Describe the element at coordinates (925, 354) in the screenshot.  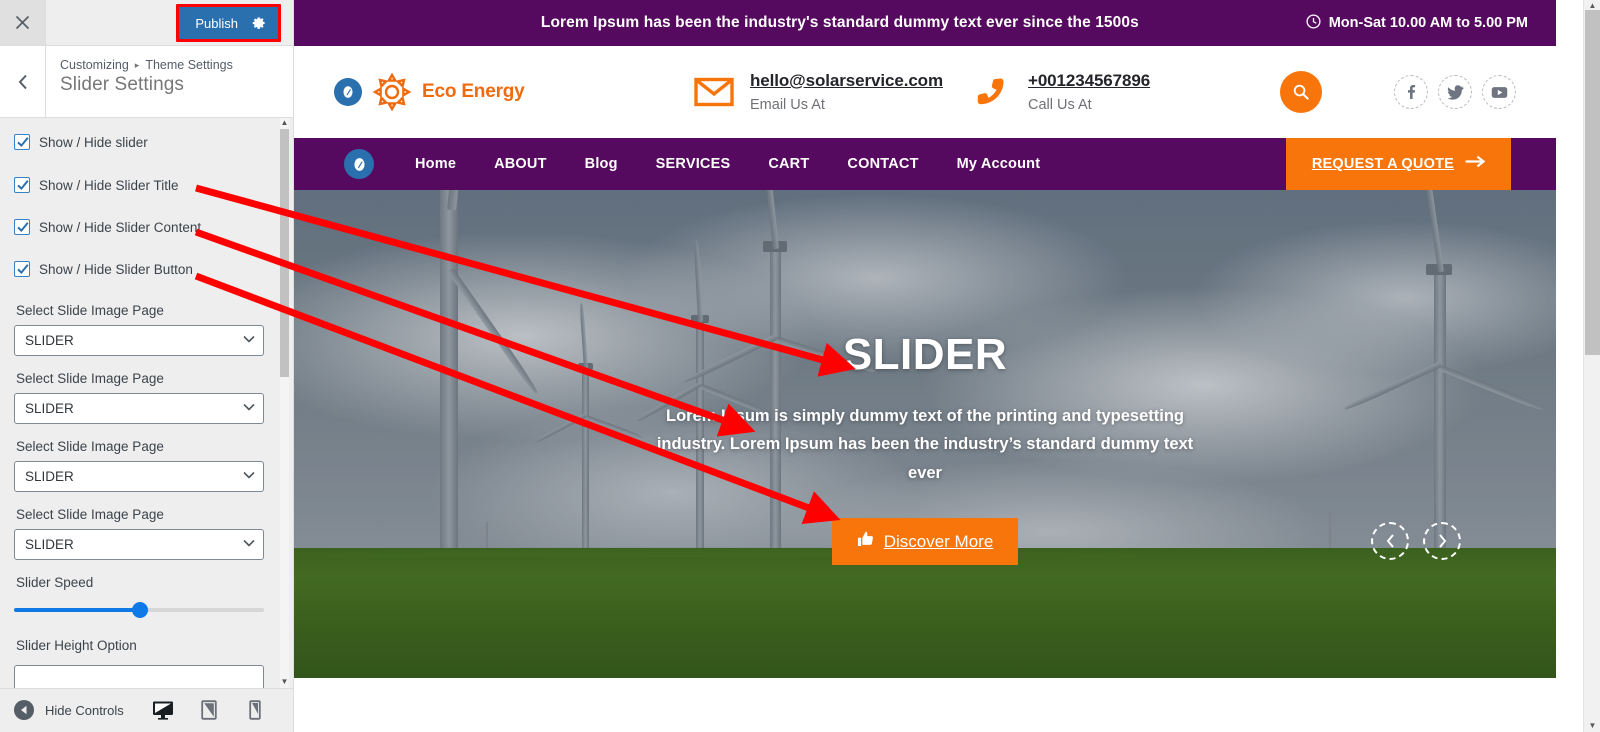
I see `slider-title: SLIDER` at that location.